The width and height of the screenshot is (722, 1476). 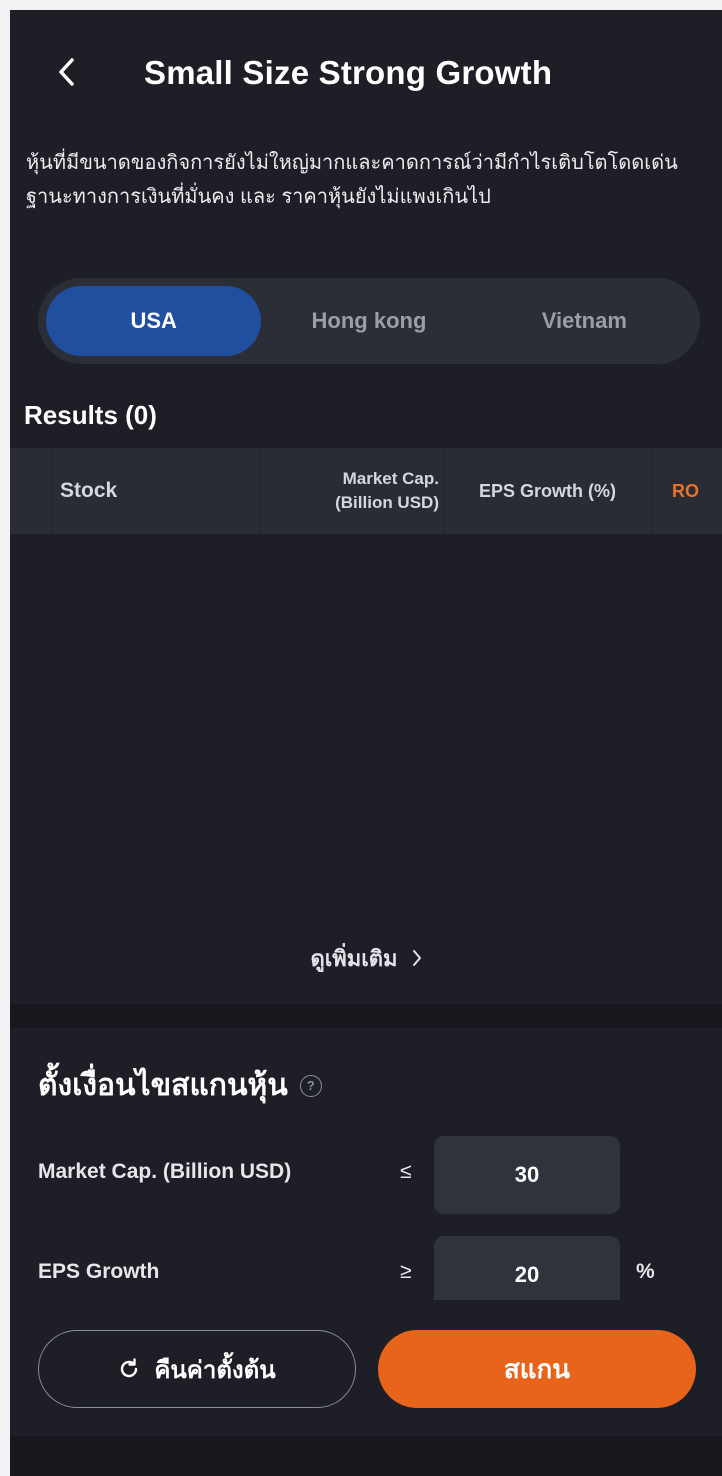 I want to click on reset-button: คืนค่าตั้งต้น, so click(x=197, y=1369).